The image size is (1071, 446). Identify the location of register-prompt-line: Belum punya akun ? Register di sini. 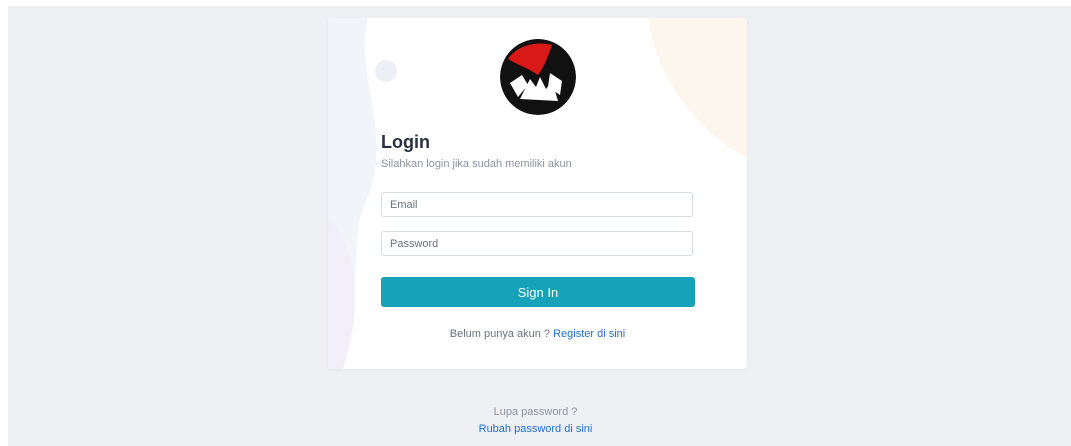
(537, 334).